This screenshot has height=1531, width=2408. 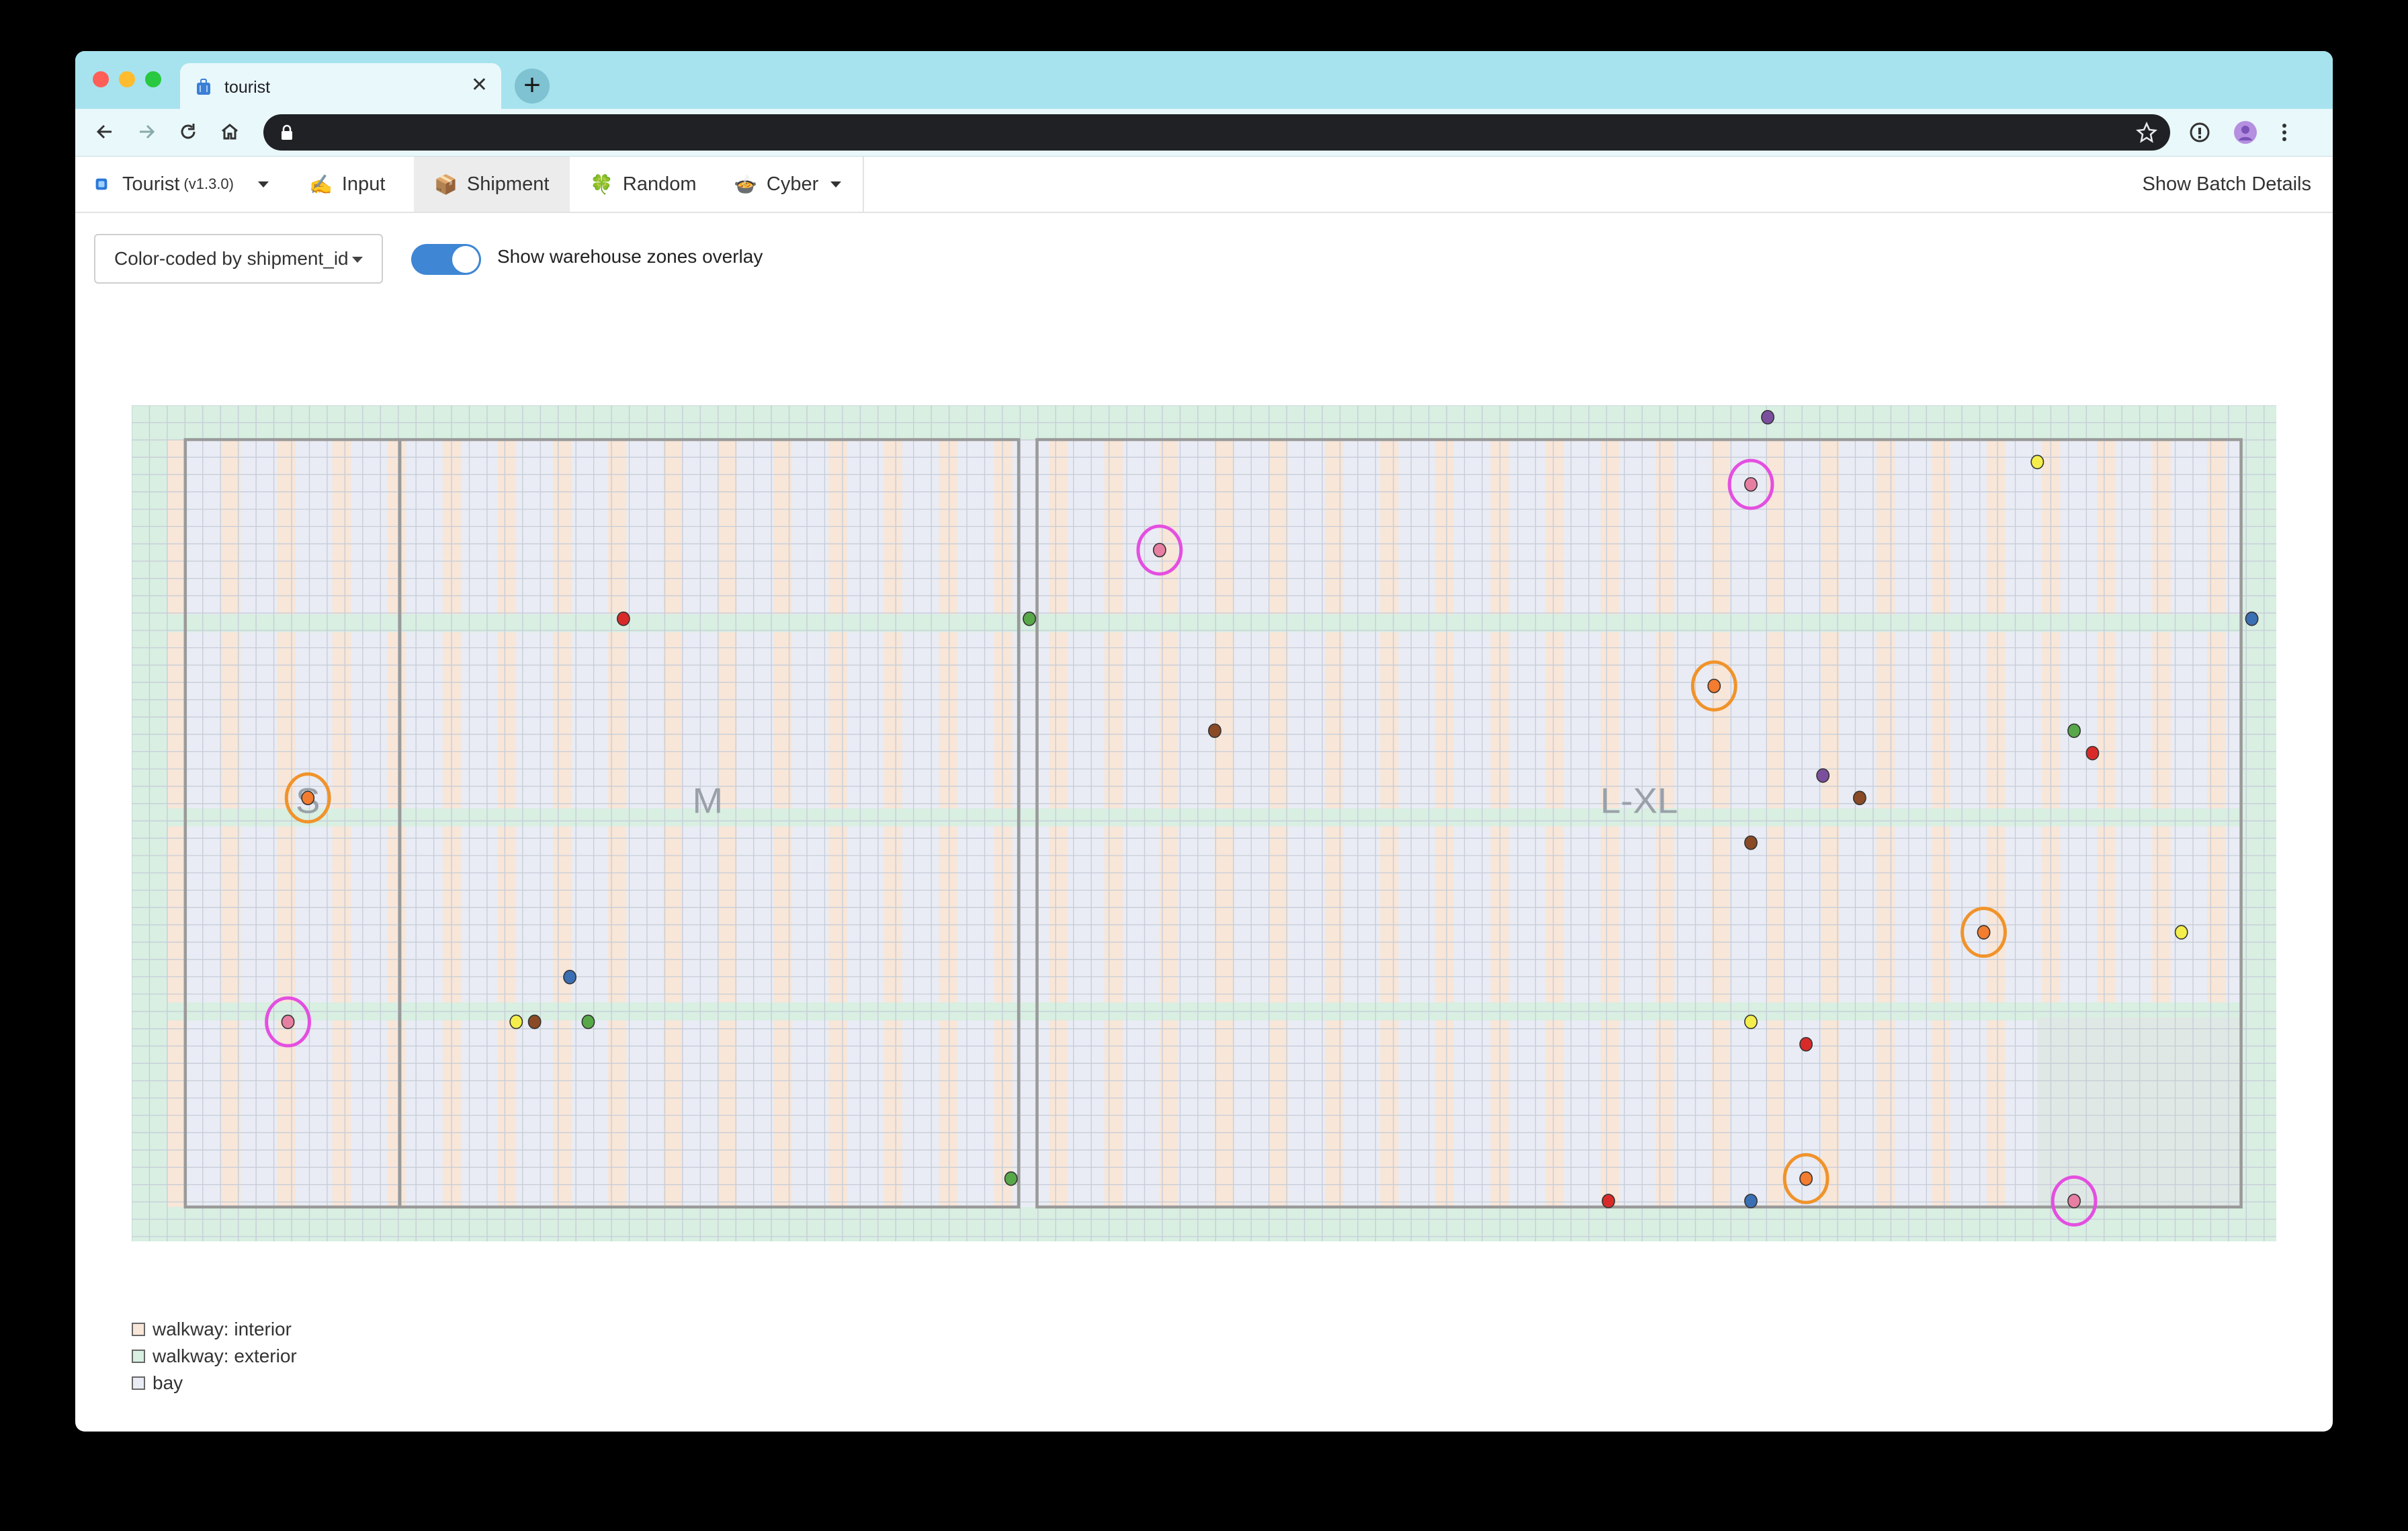 I want to click on toggle-knob, so click(x=465, y=259).